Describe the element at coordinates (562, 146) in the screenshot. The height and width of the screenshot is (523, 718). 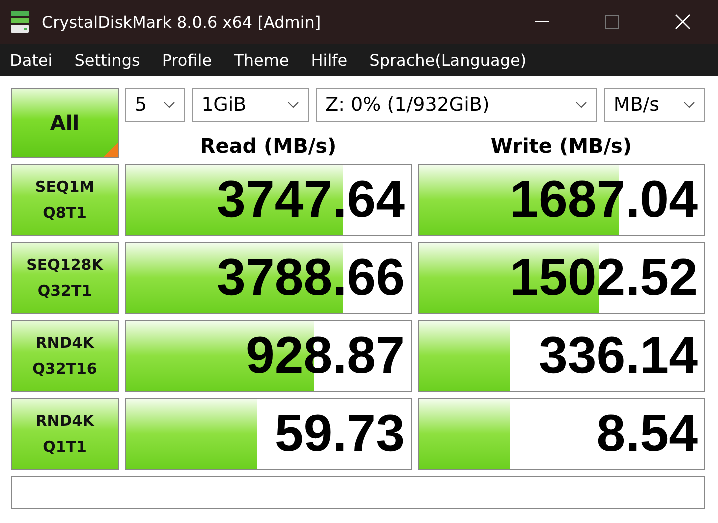
I see `column-header: Write (MB/s)` at that location.